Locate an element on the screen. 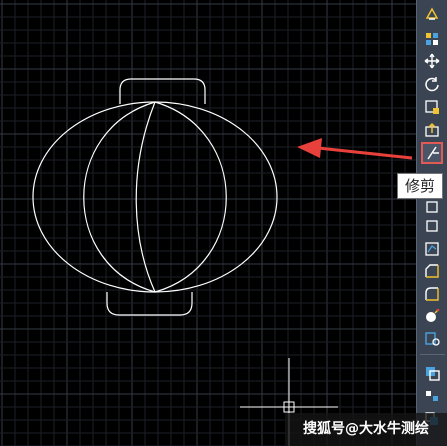  break-icon is located at coordinates (432, 226).